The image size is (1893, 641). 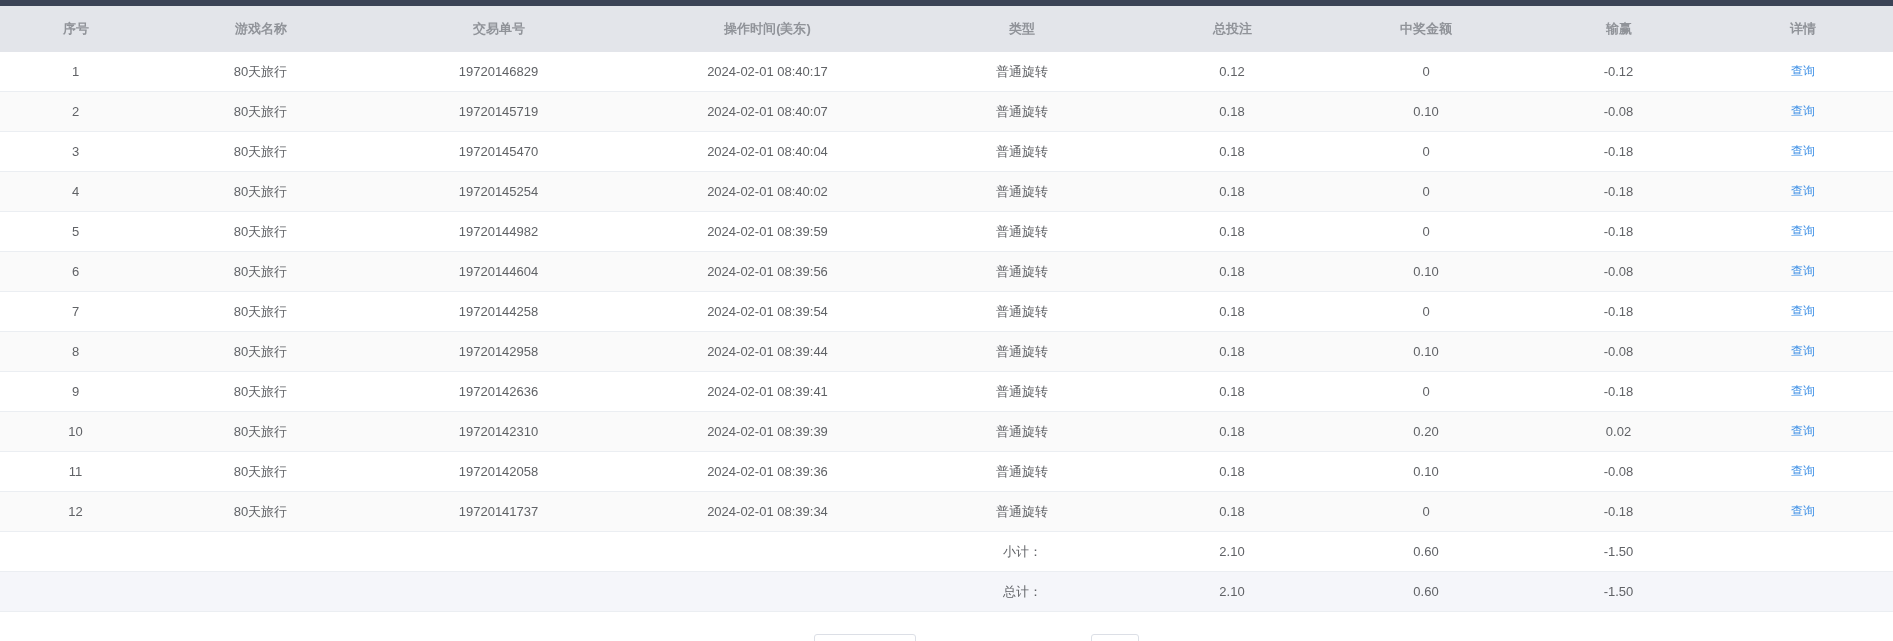 What do you see at coordinates (767, 111) in the screenshot?
I see `table-cell: 2024-02-01 08:40:07` at bounding box center [767, 111].